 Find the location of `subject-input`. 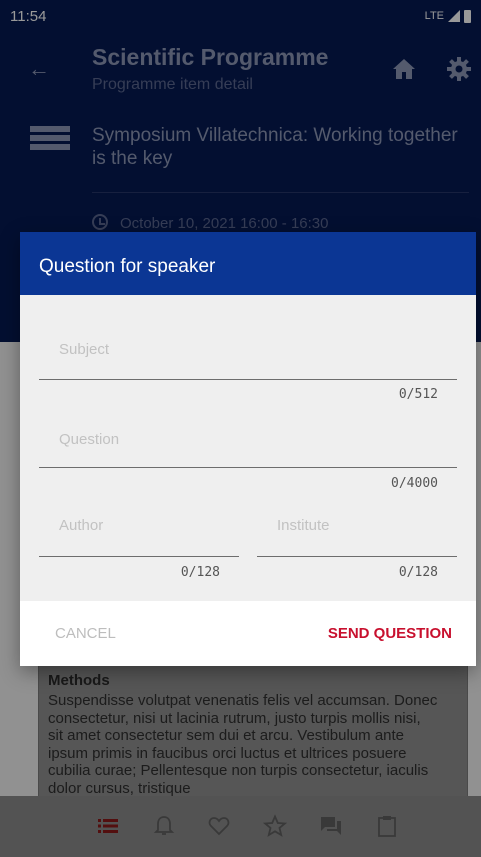

subject-input is located at coordinates (248, 349).